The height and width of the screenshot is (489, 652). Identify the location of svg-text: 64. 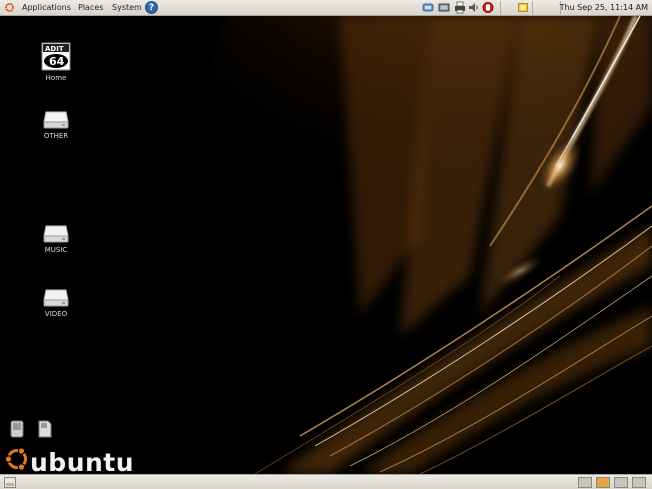
(57, 61).